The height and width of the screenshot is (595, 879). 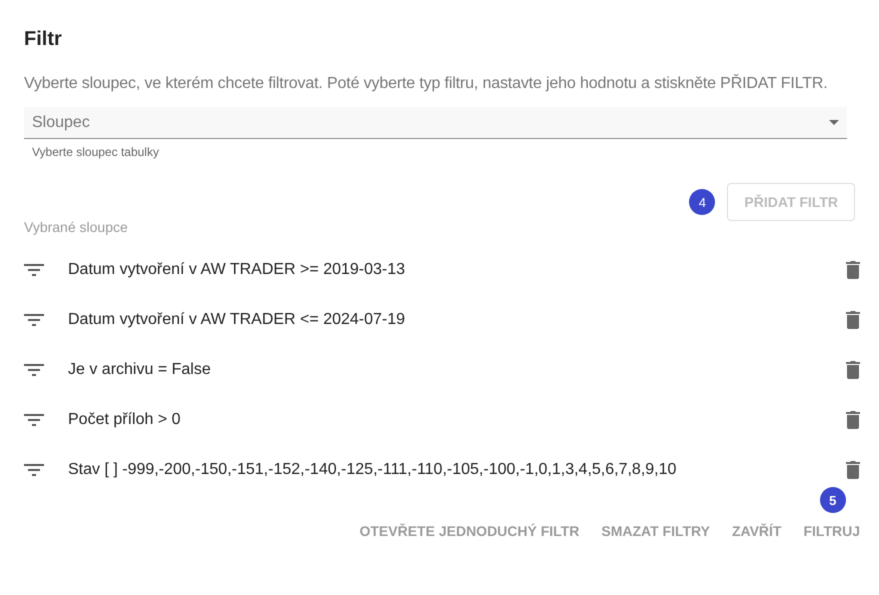 I want to click on footer-button: ZAVŘÍT, so click(x=756, y=531).